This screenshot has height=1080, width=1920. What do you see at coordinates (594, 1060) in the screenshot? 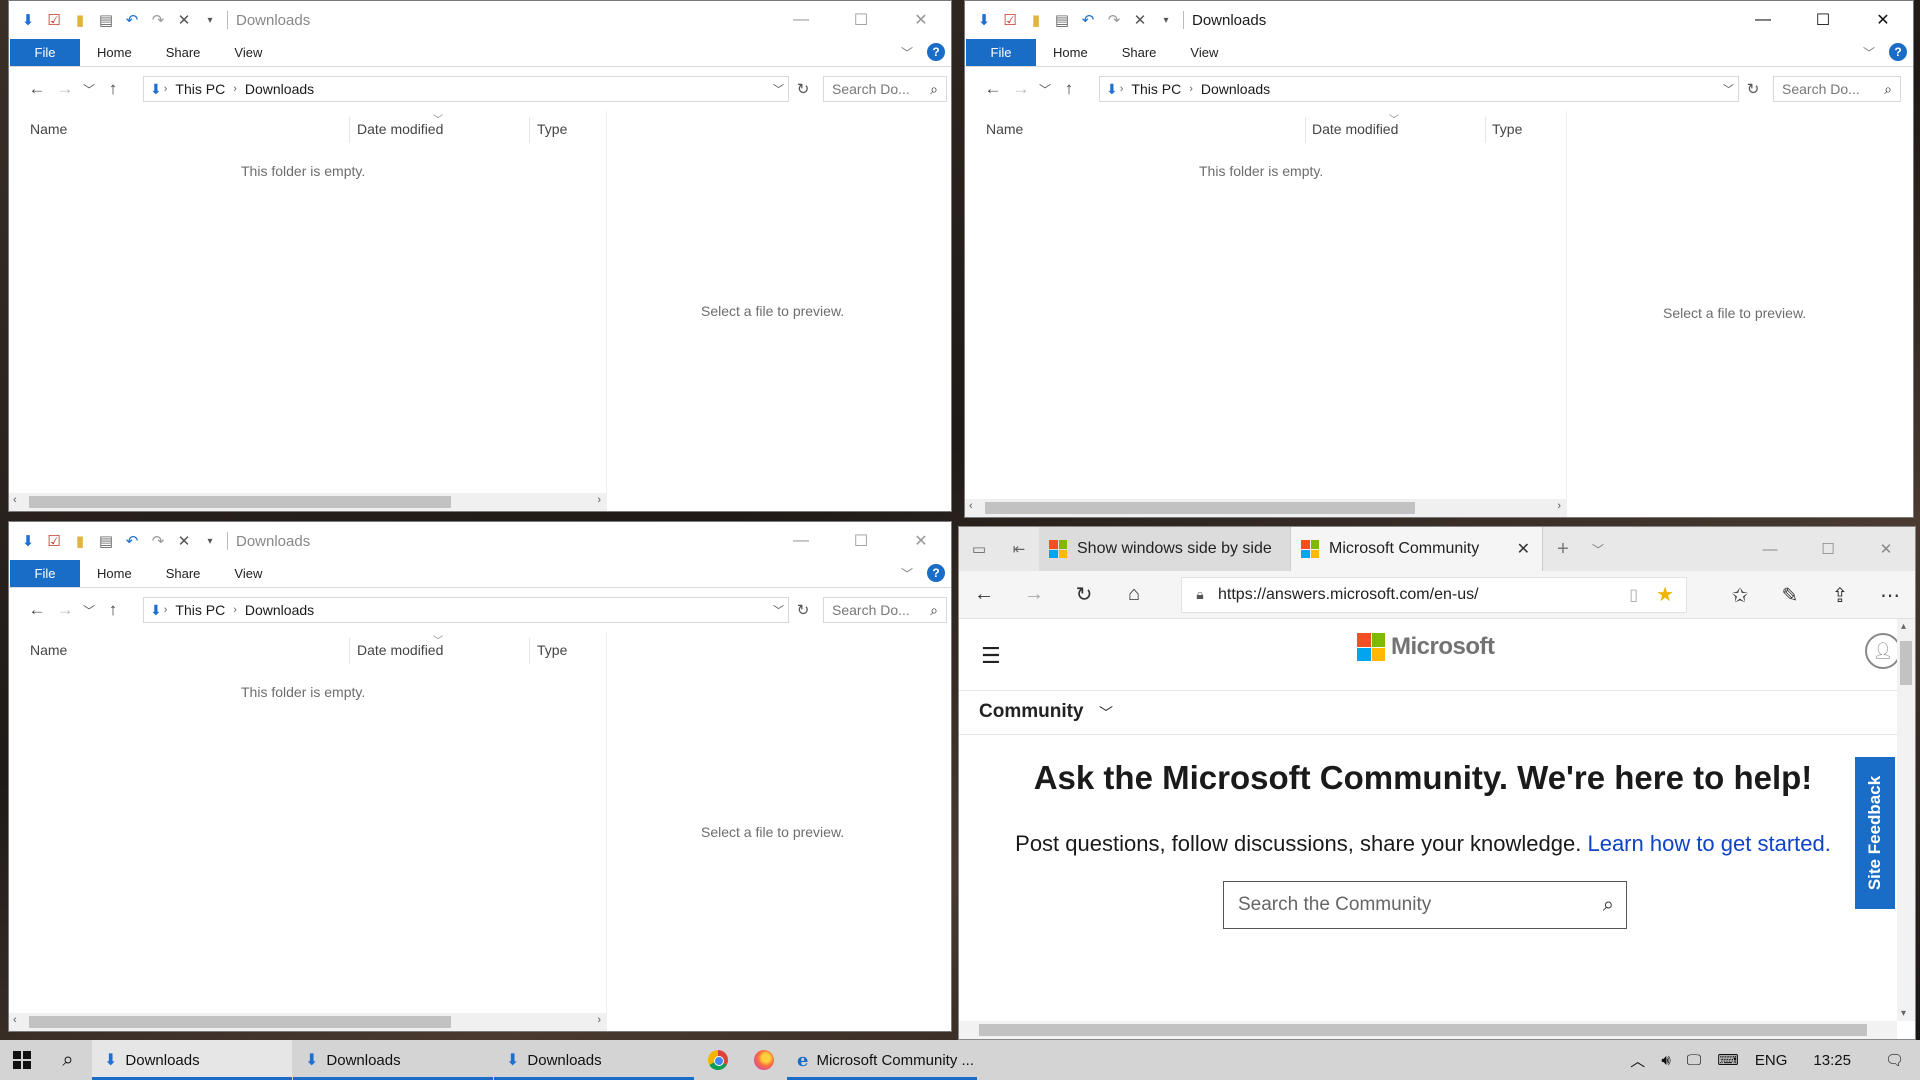
I see `taskbar-item-downloads-3: ⬇ Downloads` at bounding box center [594, 1060].